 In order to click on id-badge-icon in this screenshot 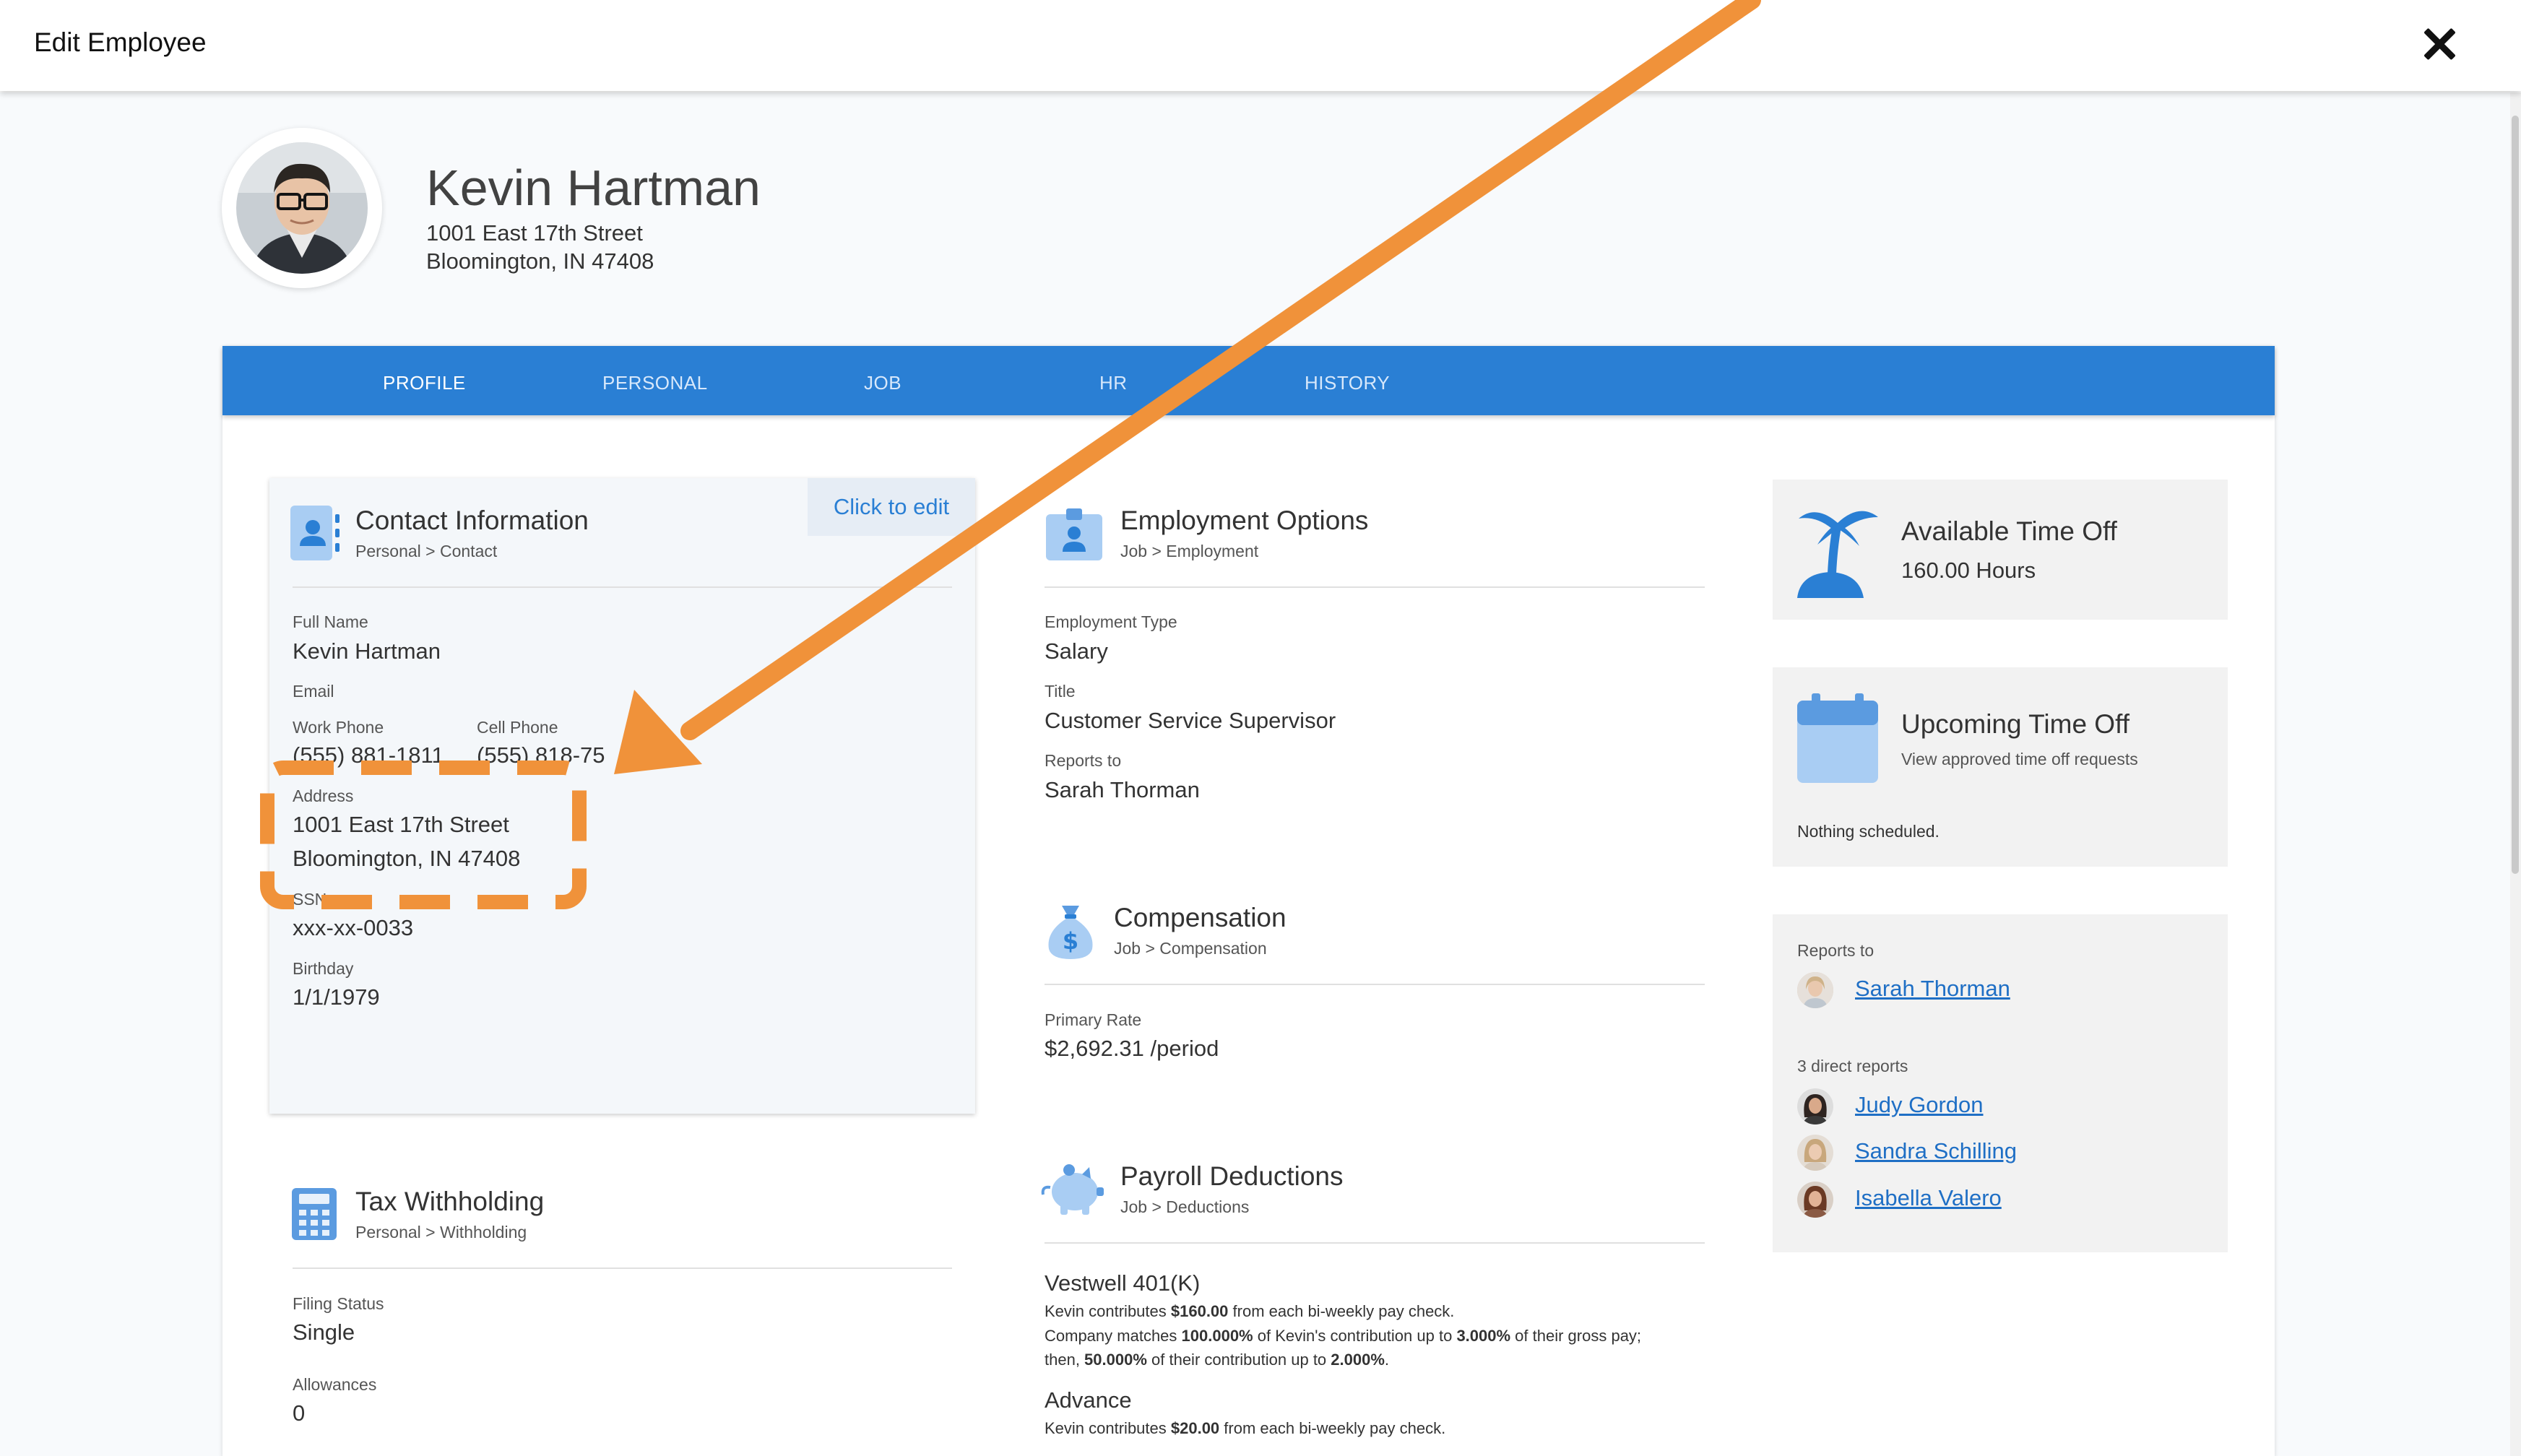, I will do `click(1074, 536)`.